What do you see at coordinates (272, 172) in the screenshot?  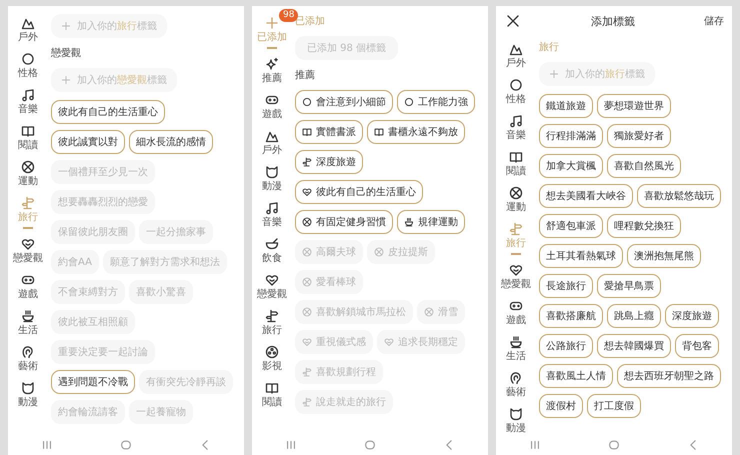 I see `cat-face-icon` at bounding box center [272, 172].